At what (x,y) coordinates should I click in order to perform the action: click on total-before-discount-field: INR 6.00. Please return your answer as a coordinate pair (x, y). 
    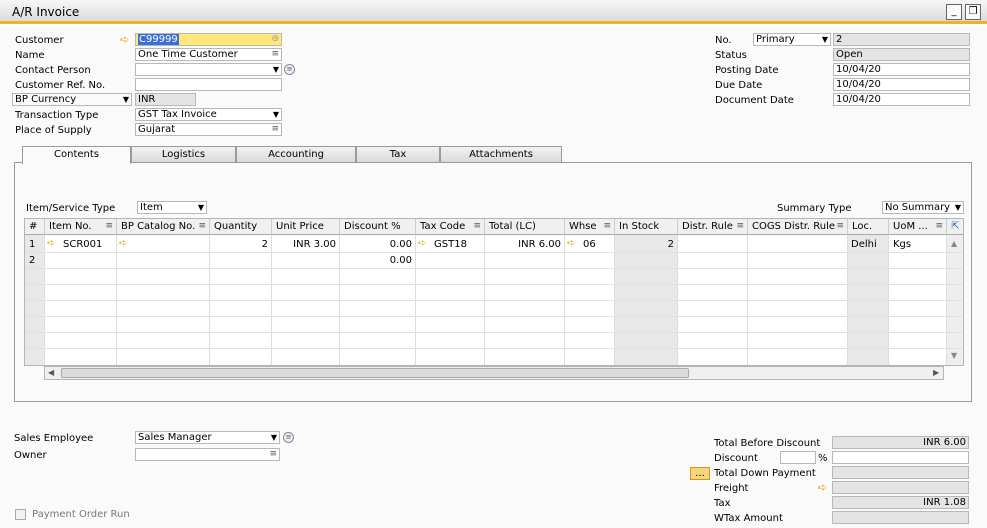
    Looking at the image, I should click on (900, 442).